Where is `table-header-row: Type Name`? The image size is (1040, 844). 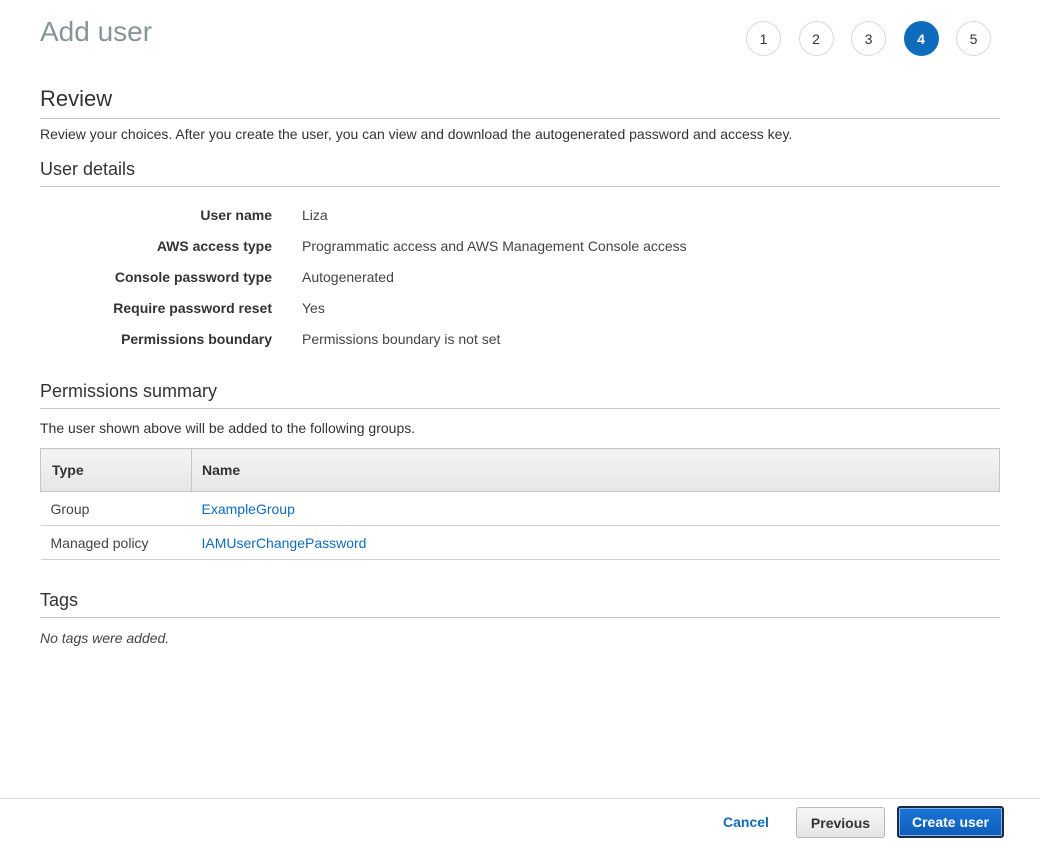 table-header-row: Type Name is located at coordinates (520, 470).